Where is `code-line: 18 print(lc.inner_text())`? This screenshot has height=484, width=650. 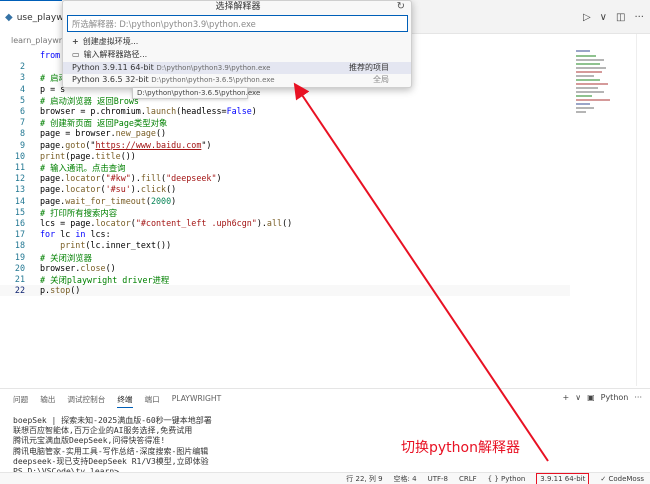 code-line: 18 print(lc.inner_text()) is located at coordinates (285, 245).